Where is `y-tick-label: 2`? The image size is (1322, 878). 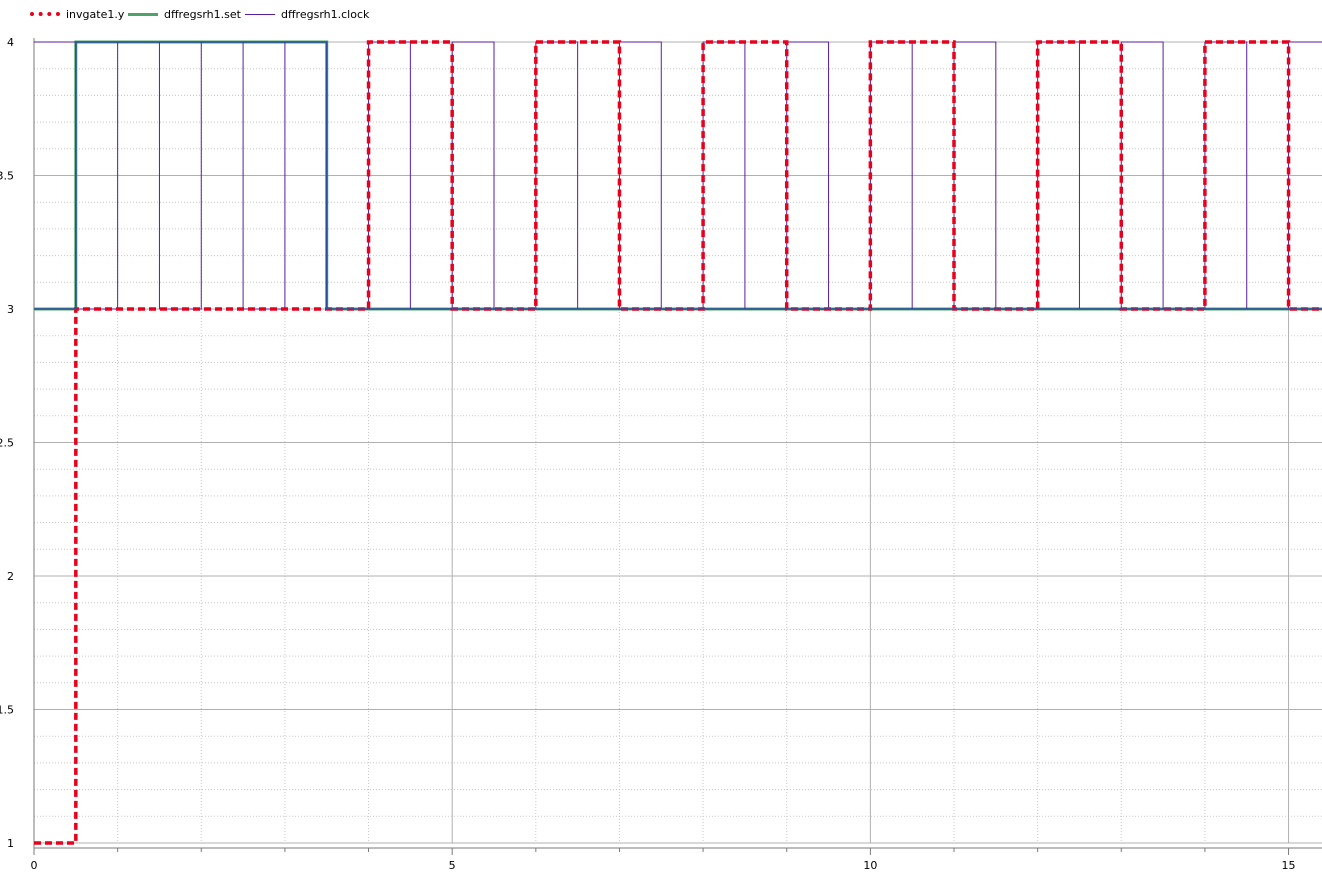 y-tick-label: 2 is located at coordinates (10, 576).